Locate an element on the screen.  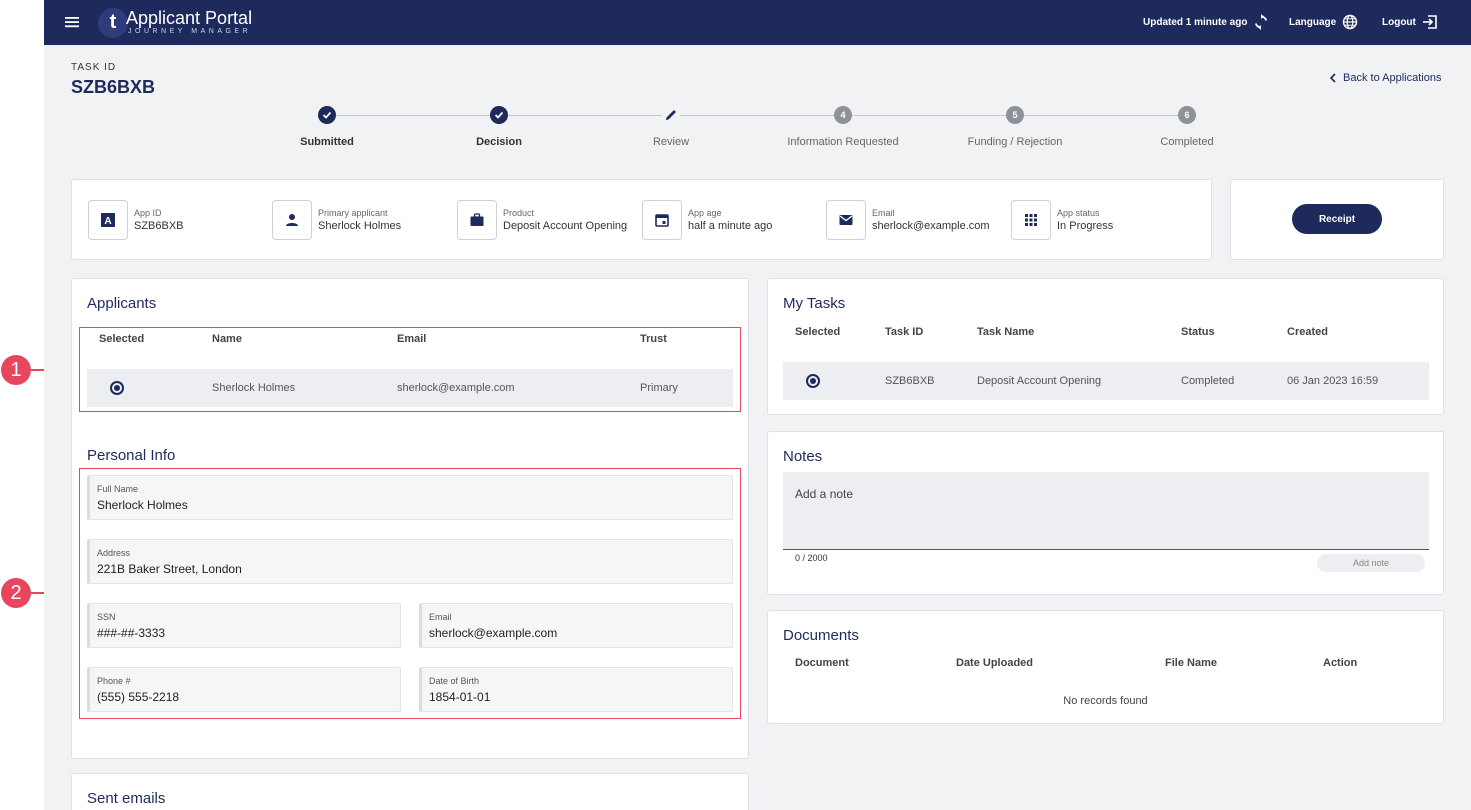
task-name: Deposit Account Opening is located at coordinates (1039, 381).